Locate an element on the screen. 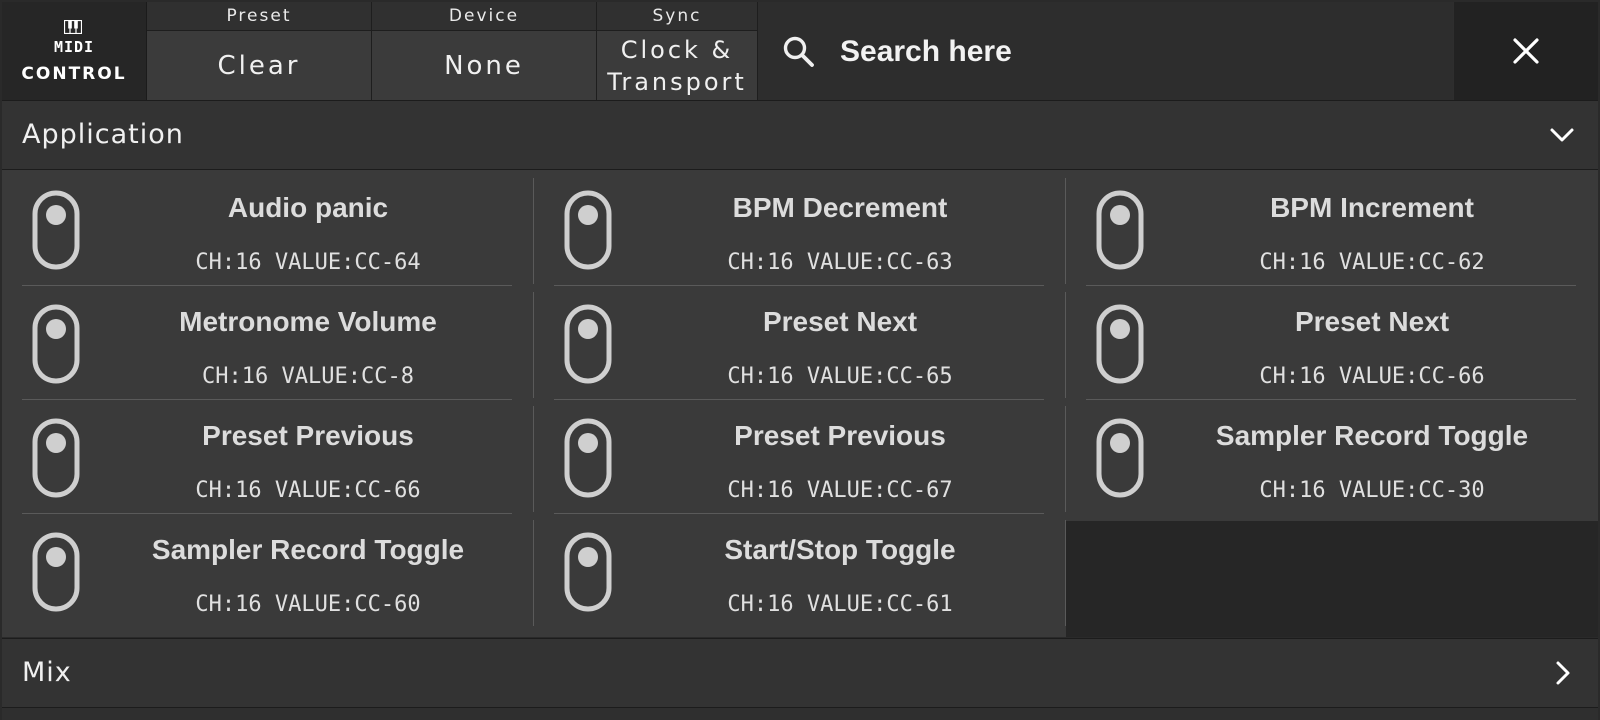 This screenshot has width=1600, height=720. mapping-channel-value: CH:16 VALUE:CC-64 is located at coordinates (308, 262).